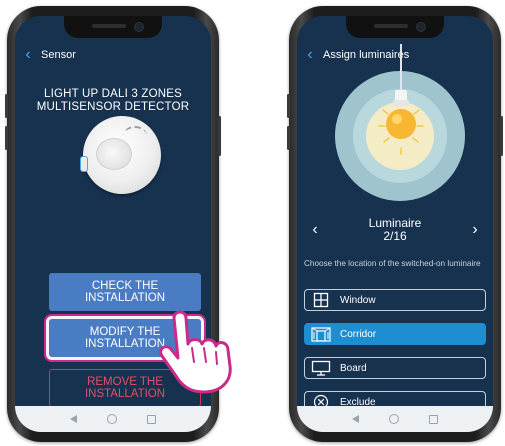 The width and height of the screenshot is (505, 446). What do you see at coordinates (113, 55) in the screenshot?
I see `sensor-header: ‹ Sensor` at bounding box center [113, 55].